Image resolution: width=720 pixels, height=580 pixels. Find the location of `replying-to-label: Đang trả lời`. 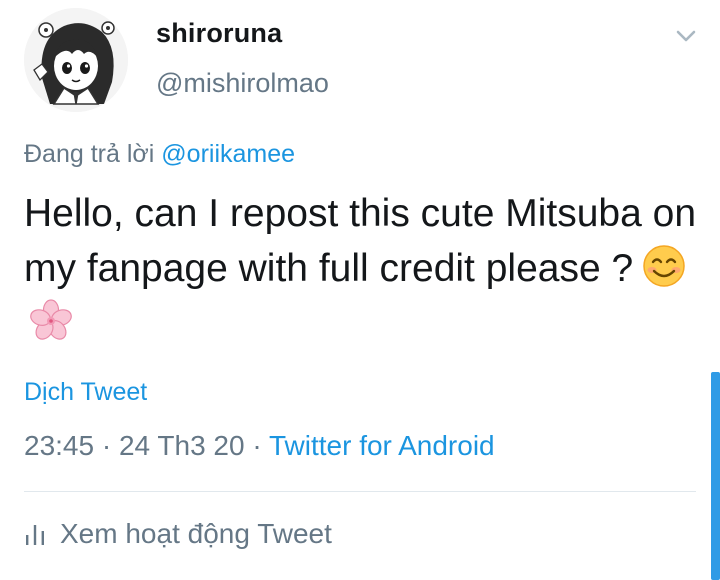

replying-to-label: Đang trả lời is located at coordinates (93, 154).